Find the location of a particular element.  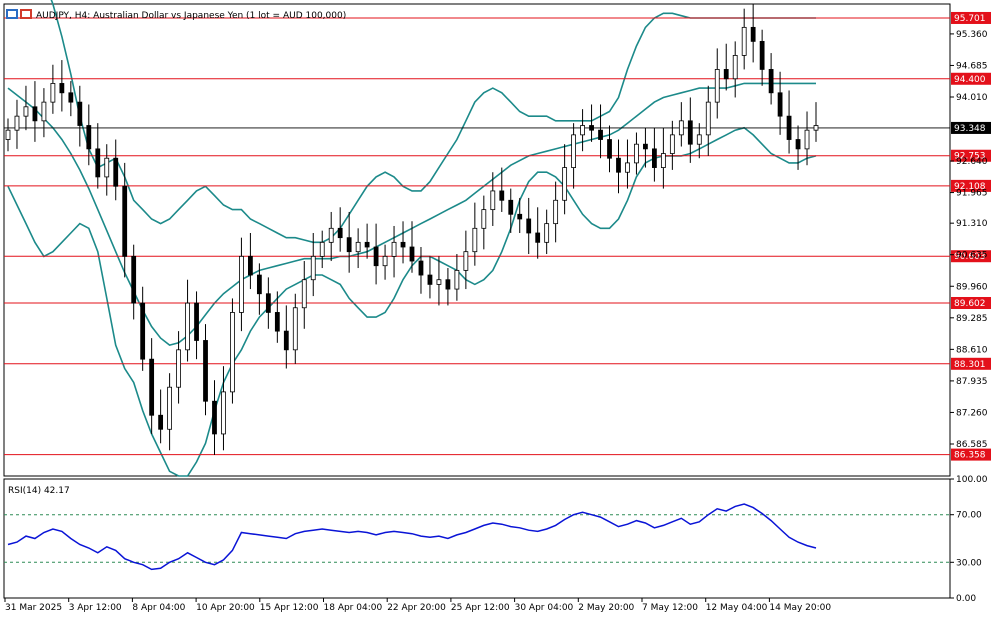

level-label: 89.602 is located at coordinates (970, 304).